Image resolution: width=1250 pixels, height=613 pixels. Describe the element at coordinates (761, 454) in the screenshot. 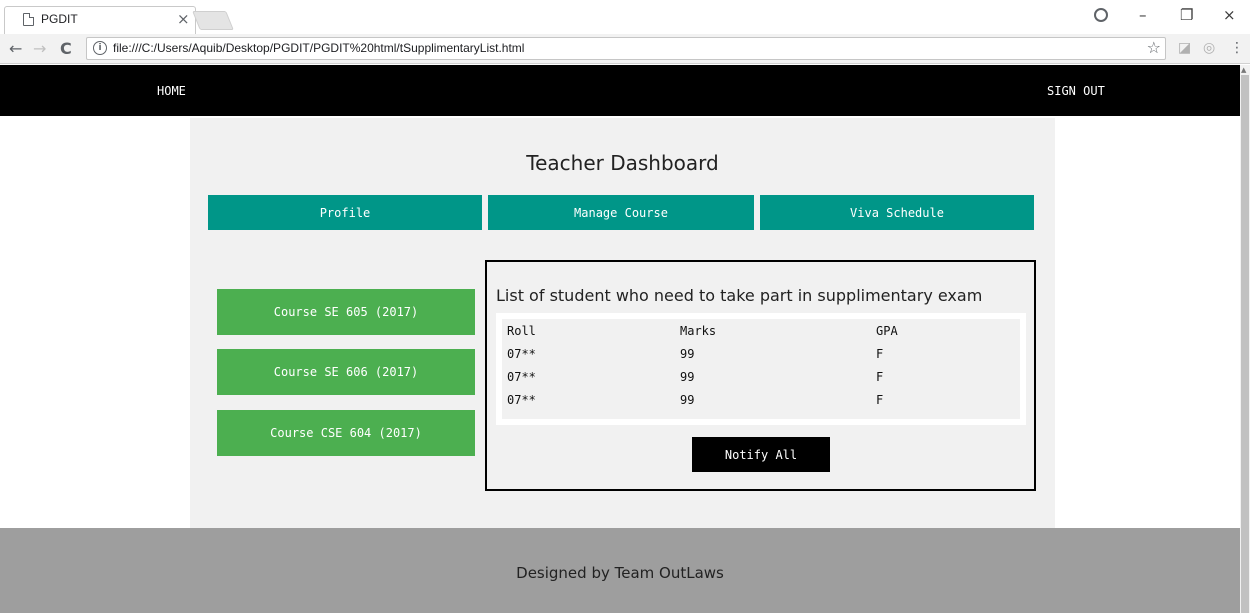

I see `notify-all-button: Notify All` at that location.